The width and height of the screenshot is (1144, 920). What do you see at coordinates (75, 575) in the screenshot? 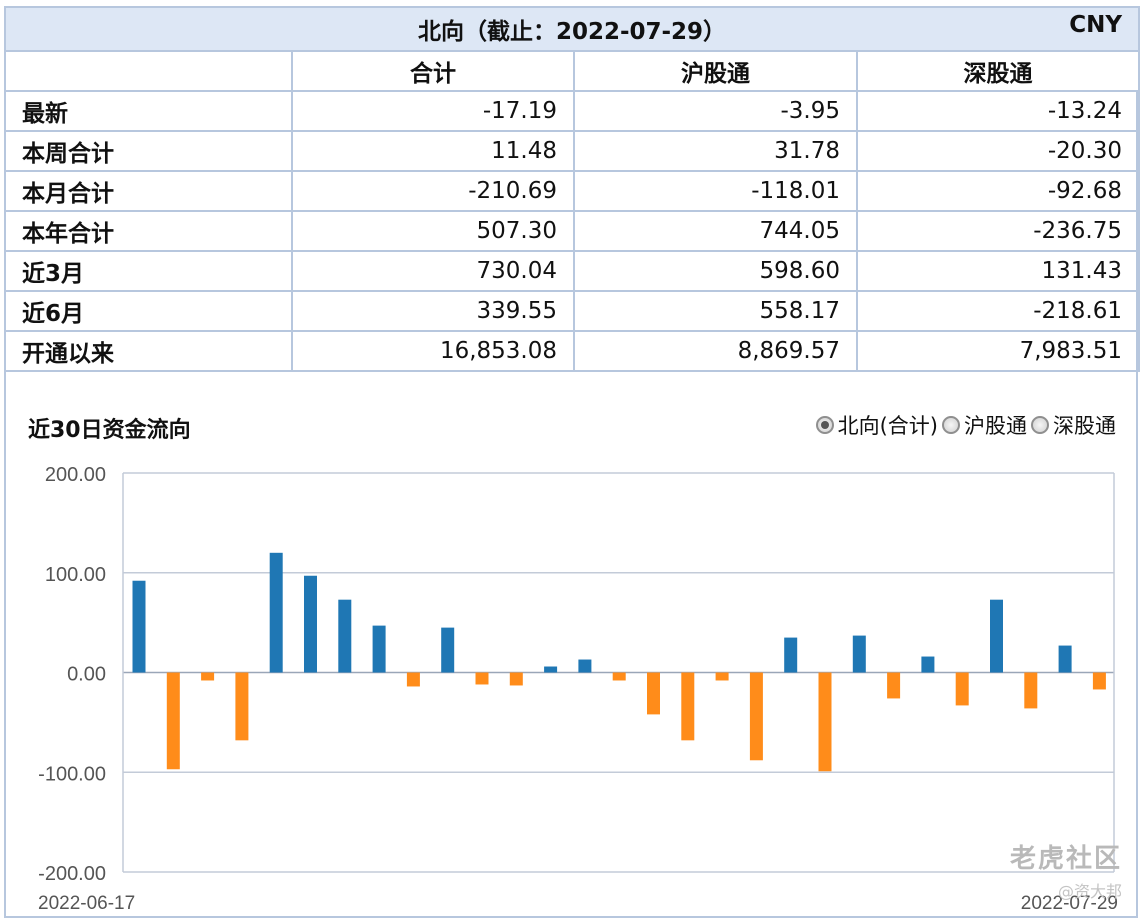
I see `y-tick-label: 100.00` at bounding box center [75, 575].